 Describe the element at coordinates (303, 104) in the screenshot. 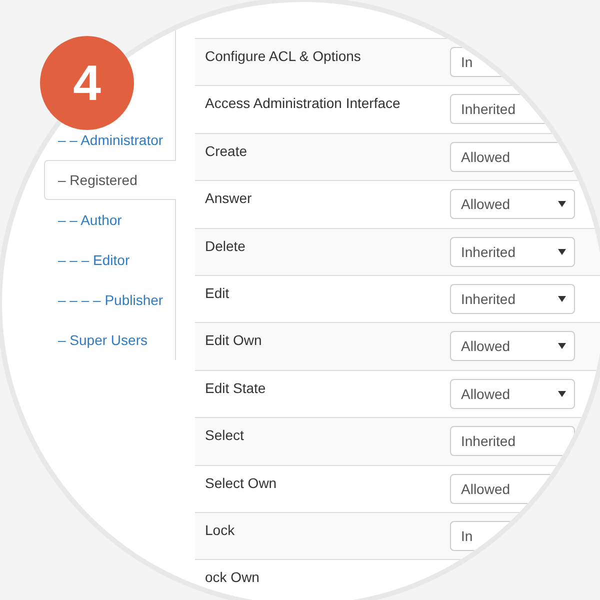

I see `action-label: Access Administration Interface` at that location.